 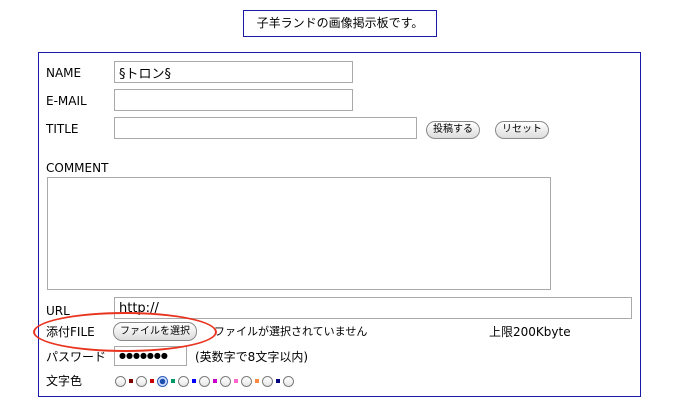 I want to click on url-label: URL, so click(x=58, y=311).